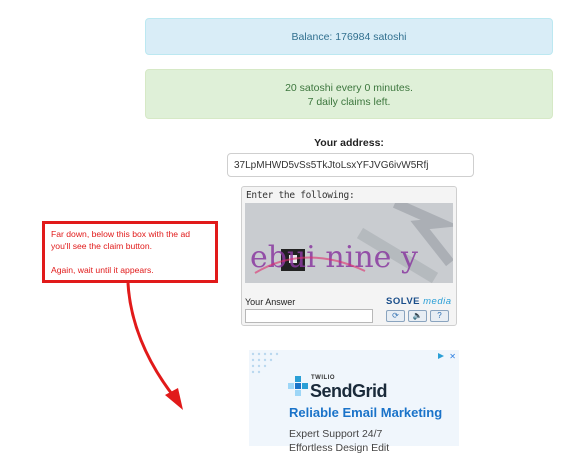  Describe the element at coordinates (441, 356) in the screenshot. I see `adchoices-icon` at that location.